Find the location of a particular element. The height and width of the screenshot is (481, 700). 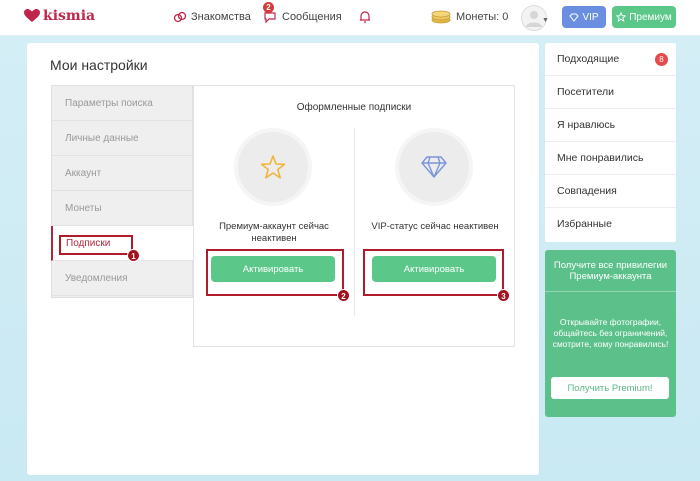

sidebar-item-label: Мне понравились is located at coordinates (600, 158).